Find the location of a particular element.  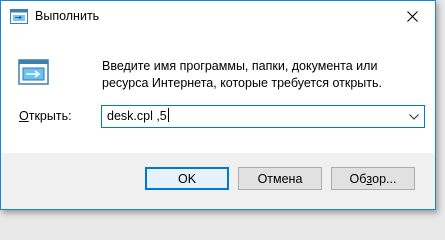

open-combobox: desk.cpl ,5 is located at coordinates (263, 116).